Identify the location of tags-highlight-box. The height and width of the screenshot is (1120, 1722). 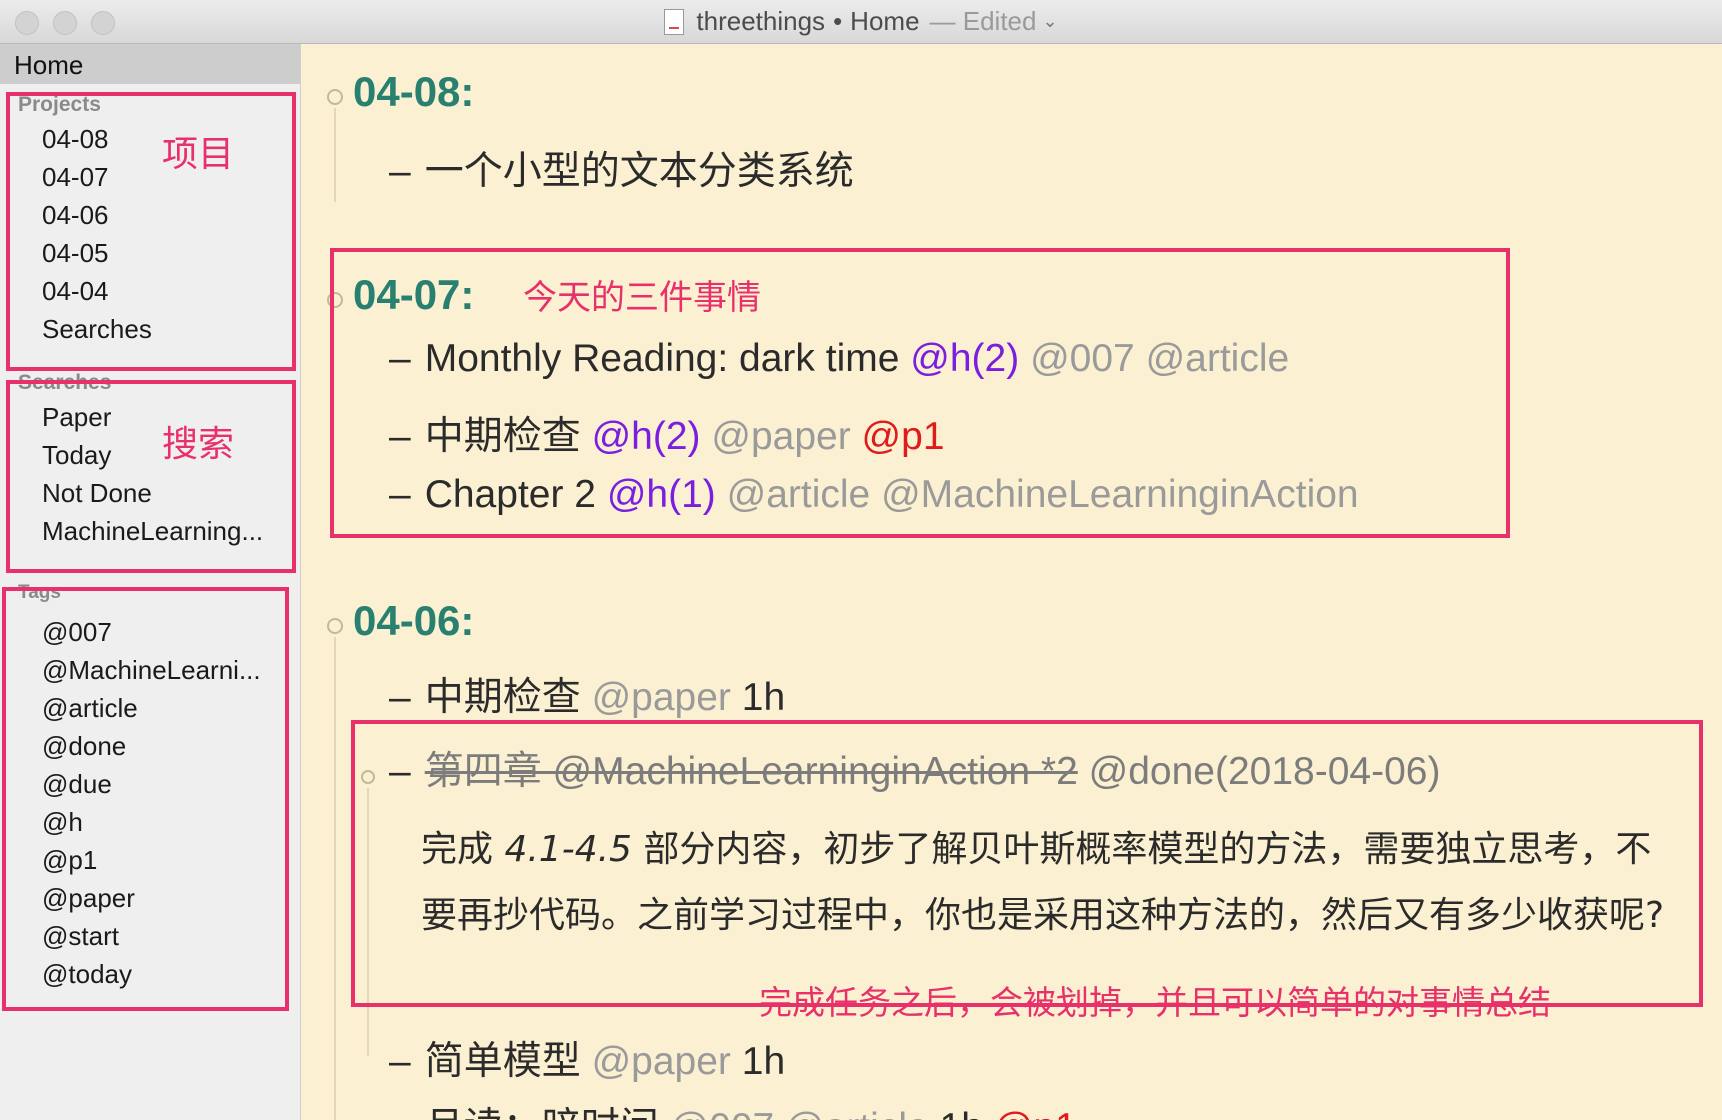
(145, 799).